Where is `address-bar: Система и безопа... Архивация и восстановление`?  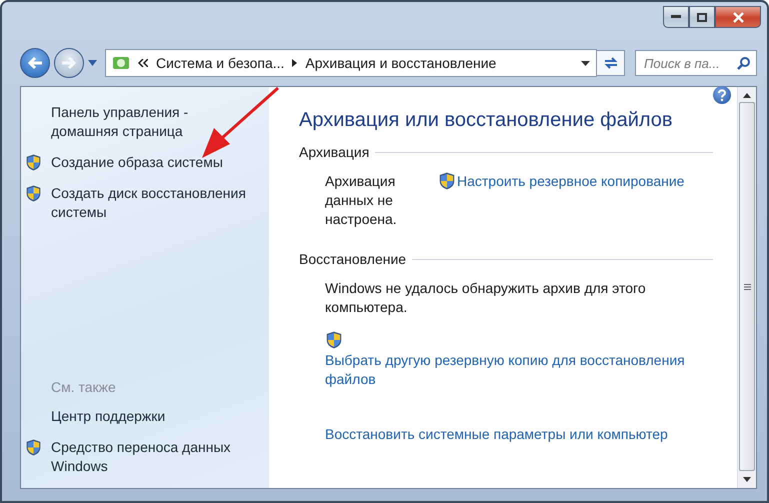
address-bar: Система и безопа... Архивация и восстановление is located at coordinates (351, 63).